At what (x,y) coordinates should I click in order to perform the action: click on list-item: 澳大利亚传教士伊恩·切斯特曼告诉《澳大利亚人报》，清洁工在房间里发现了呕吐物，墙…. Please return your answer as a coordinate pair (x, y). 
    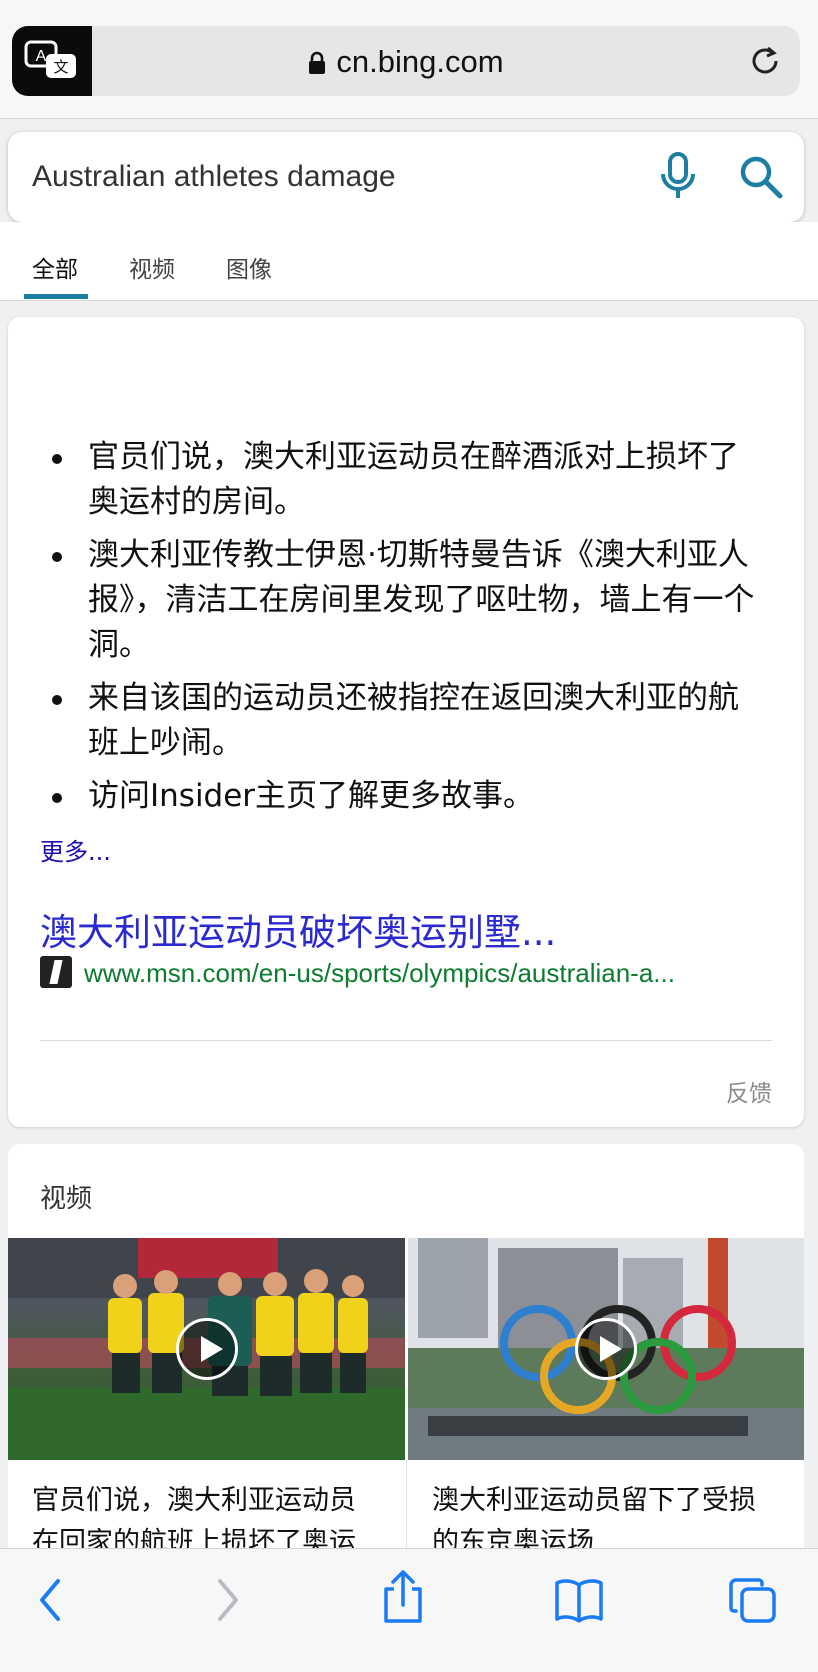
    Looking at the image, I should click on (403, 600).